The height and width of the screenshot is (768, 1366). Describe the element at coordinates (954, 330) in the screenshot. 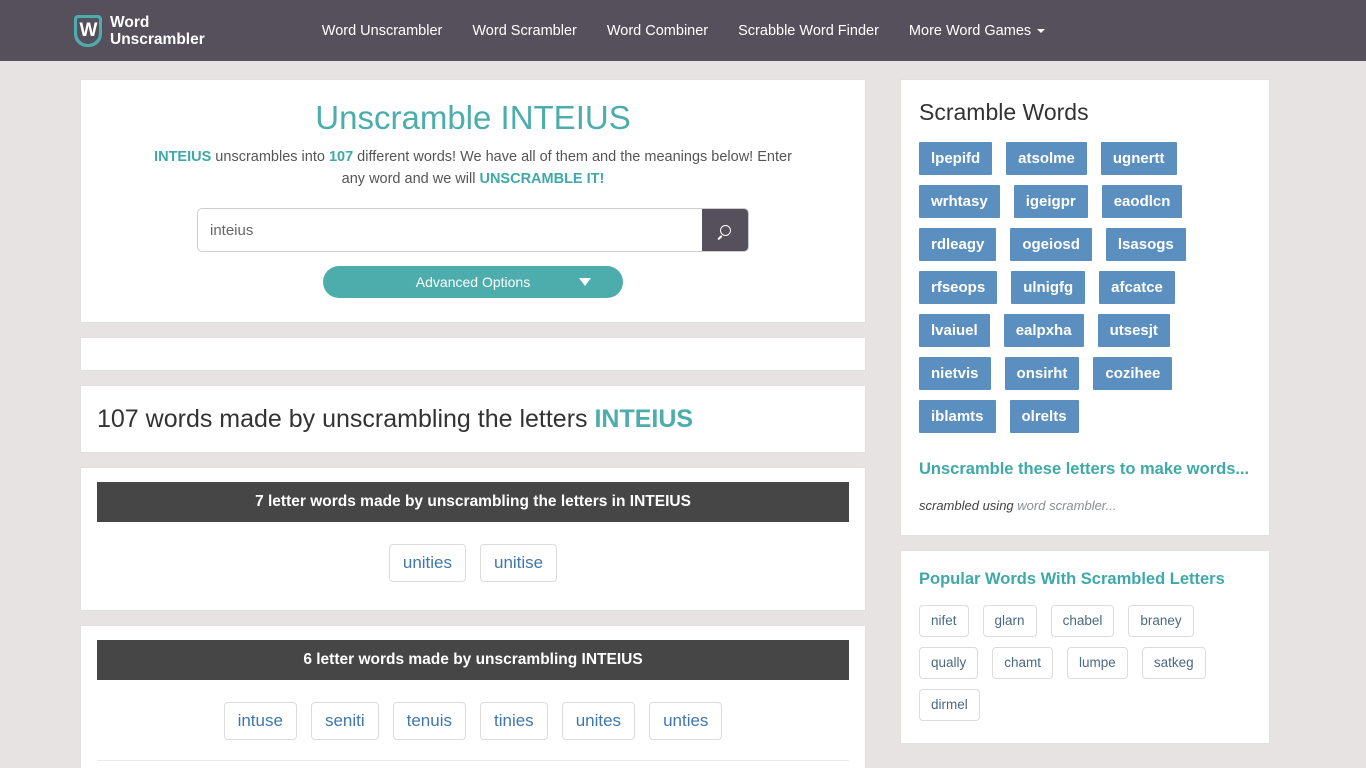

I see `scramble-word-chip: lvaiuel` at that location.